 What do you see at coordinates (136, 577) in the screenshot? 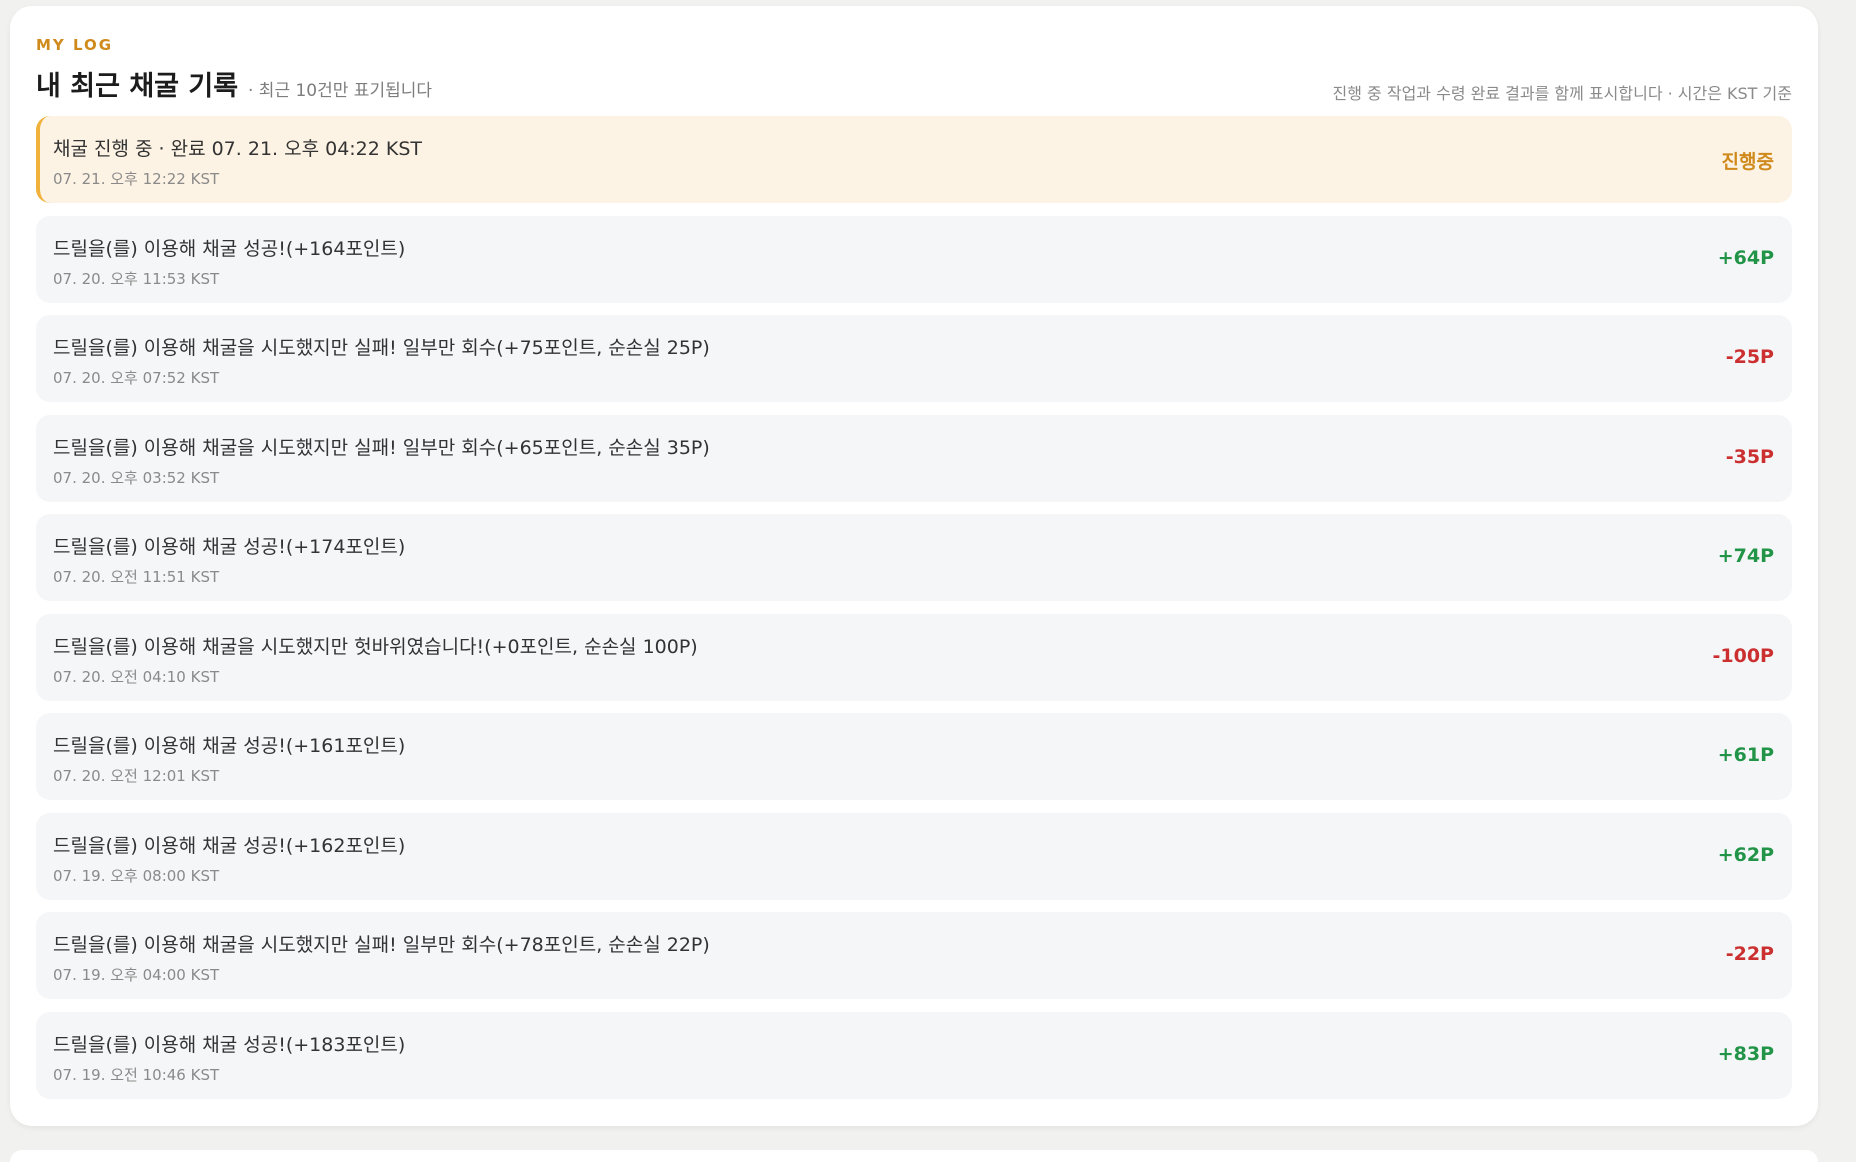
I see `log-entry-time: 07. 20. 오전 11:51 KST` at bounding box center [136, 577].